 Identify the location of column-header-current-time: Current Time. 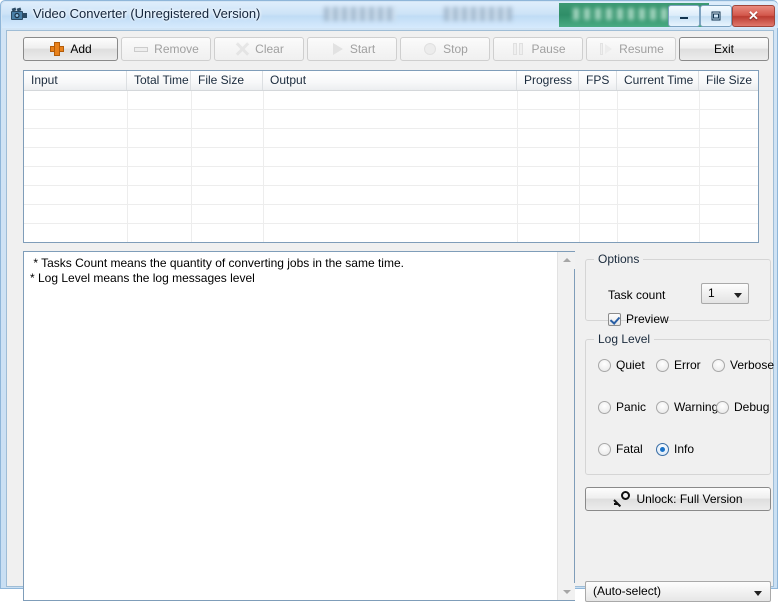
(658, 80).